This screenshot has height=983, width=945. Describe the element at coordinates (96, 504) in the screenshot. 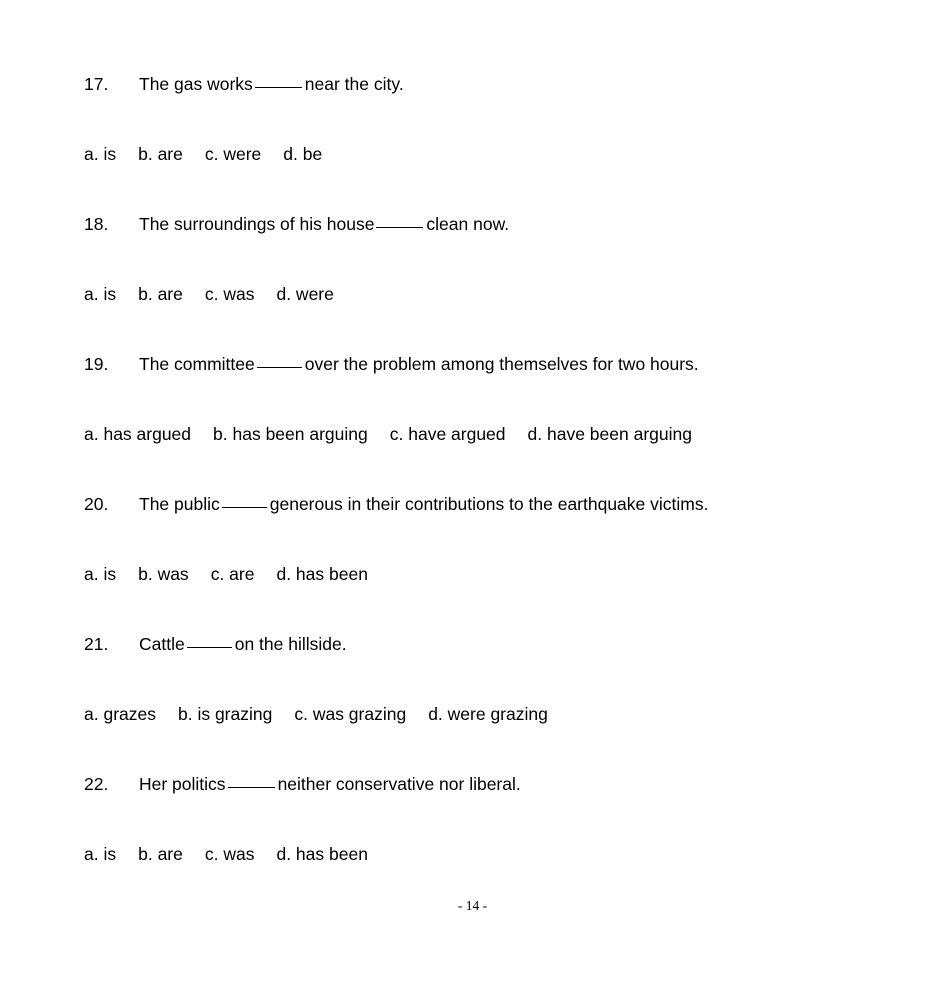

I see `question-number: 20.` at that location.